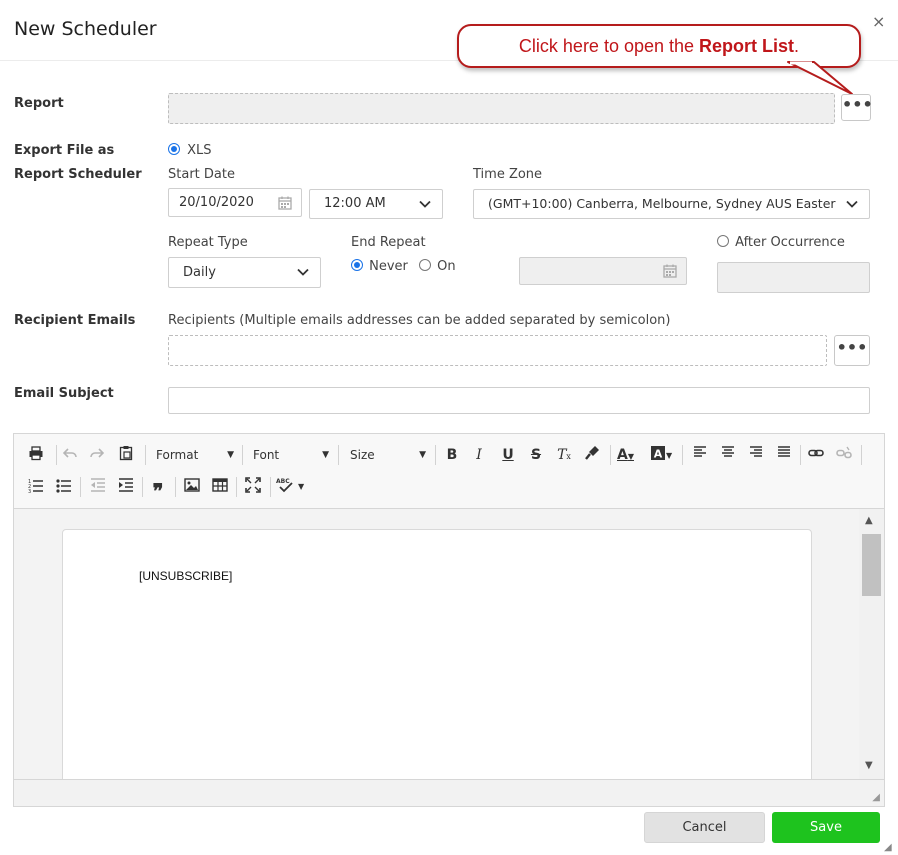 This screenshot has height=855, width=898. What do you see at coordinates (36, 455) in the screenshot?
I see `print-icon` at bounding box center [36, 455].